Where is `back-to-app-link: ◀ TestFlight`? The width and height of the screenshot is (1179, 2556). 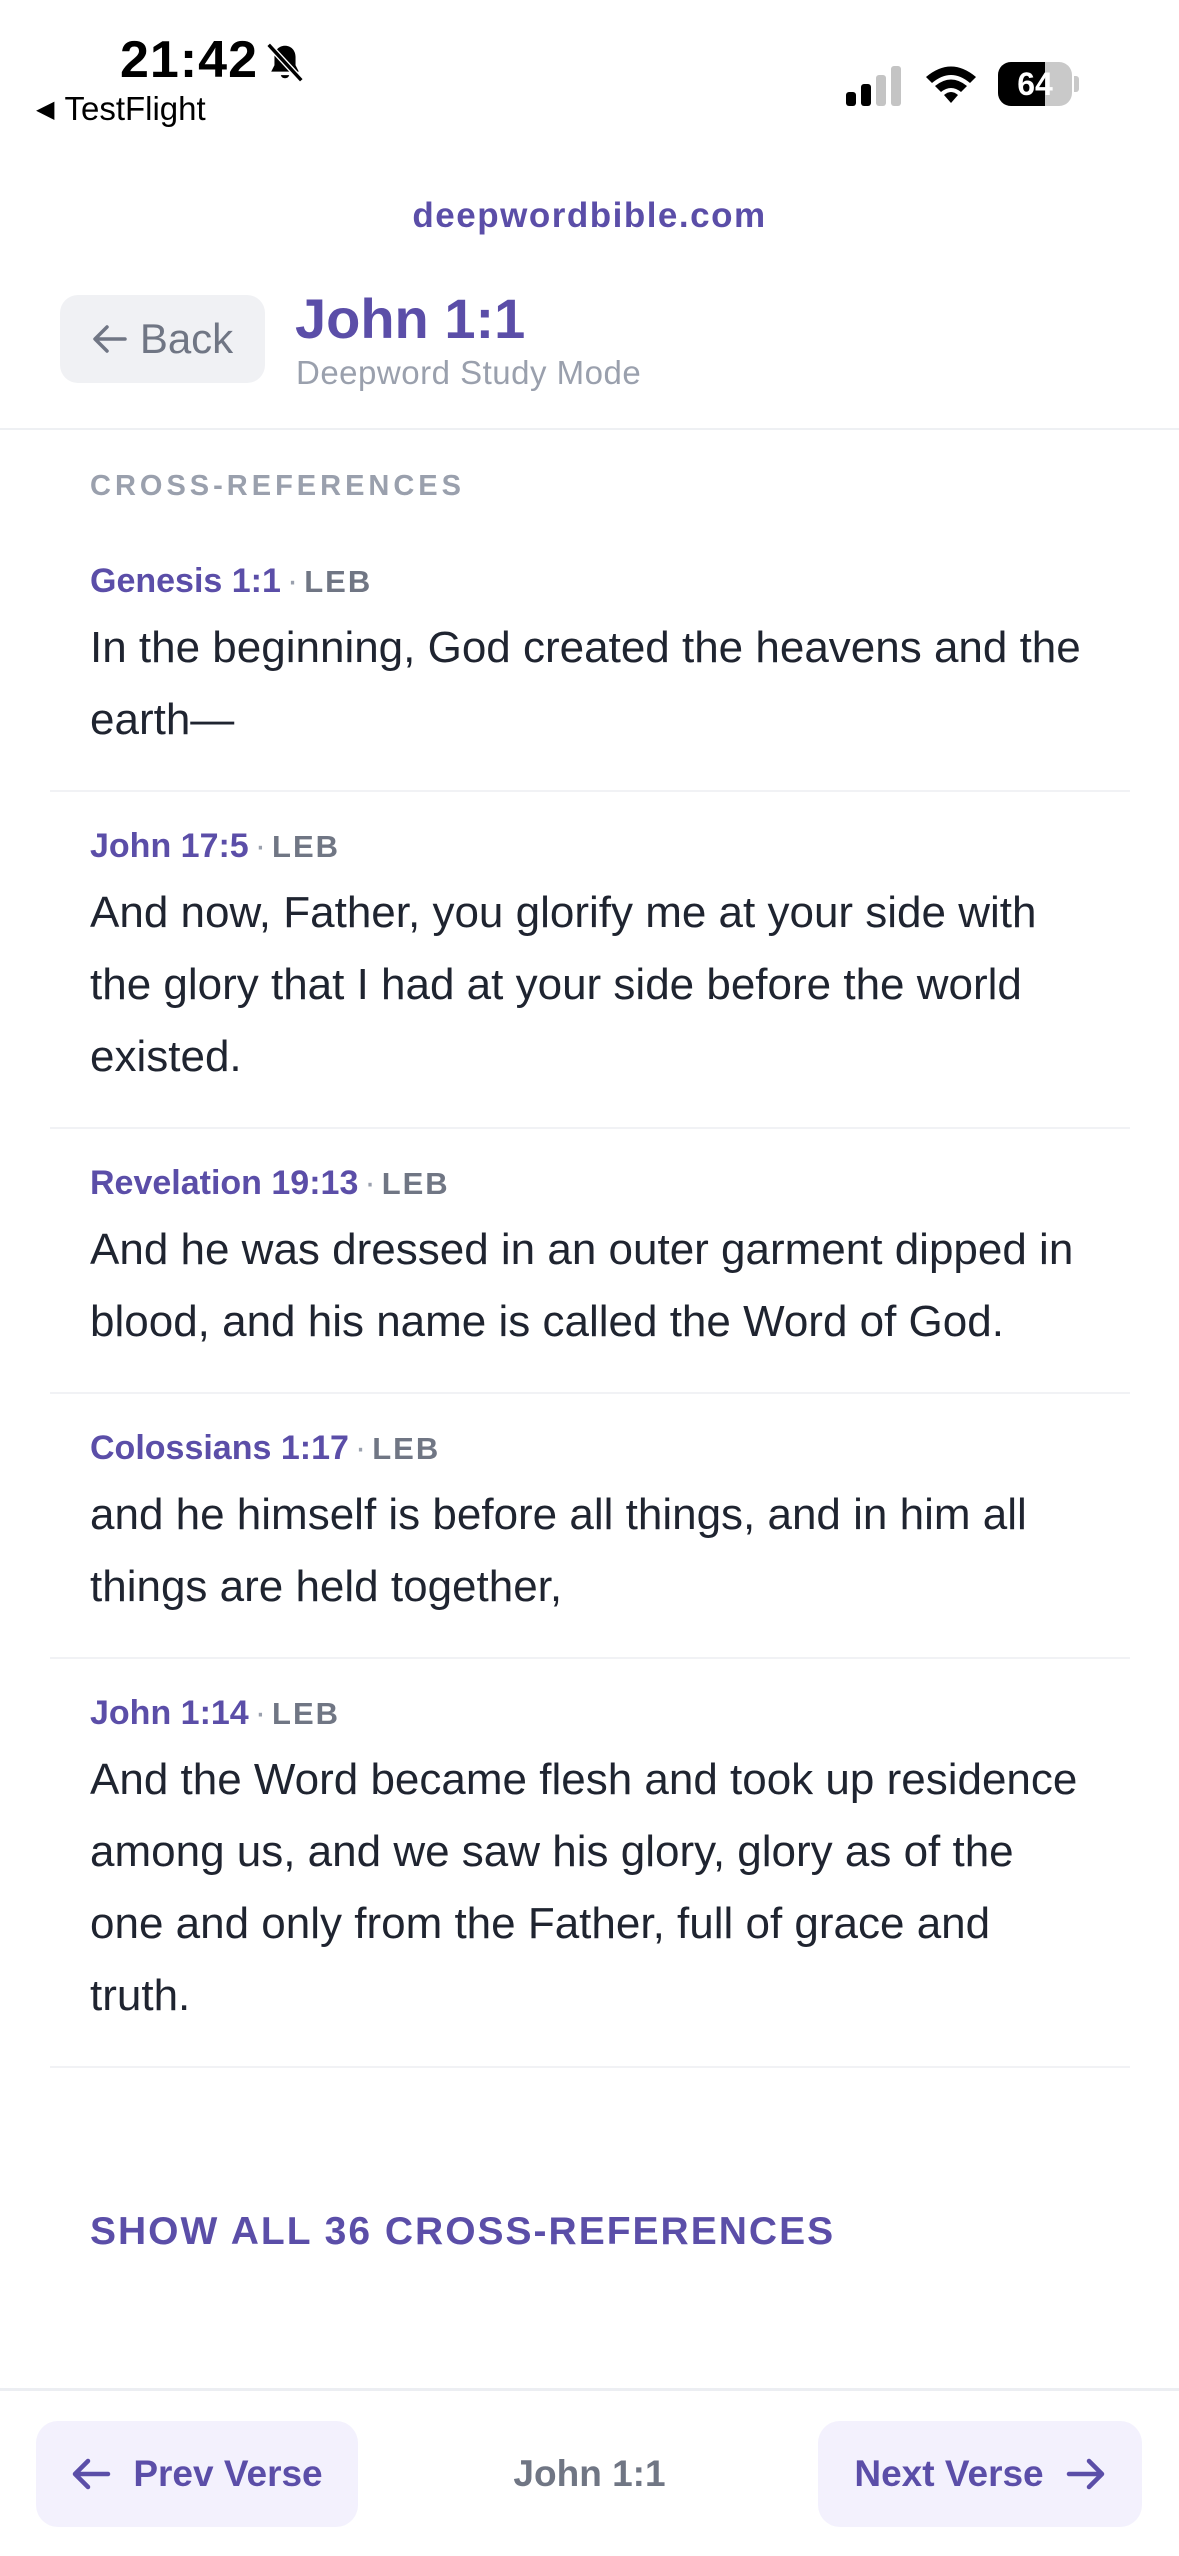 back-to-app-link: ◀ TestFlight is located at coordinates (121, 109).